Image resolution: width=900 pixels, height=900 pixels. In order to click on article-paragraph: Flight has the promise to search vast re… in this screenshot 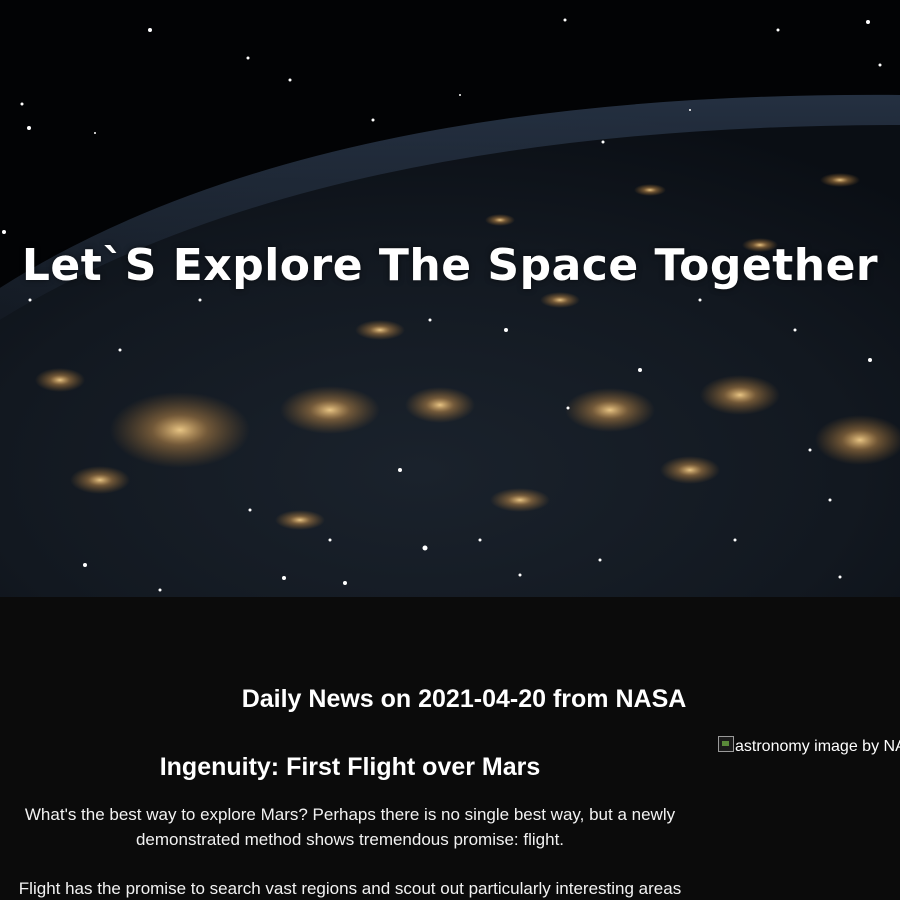, I will do `click(350, 888)`.